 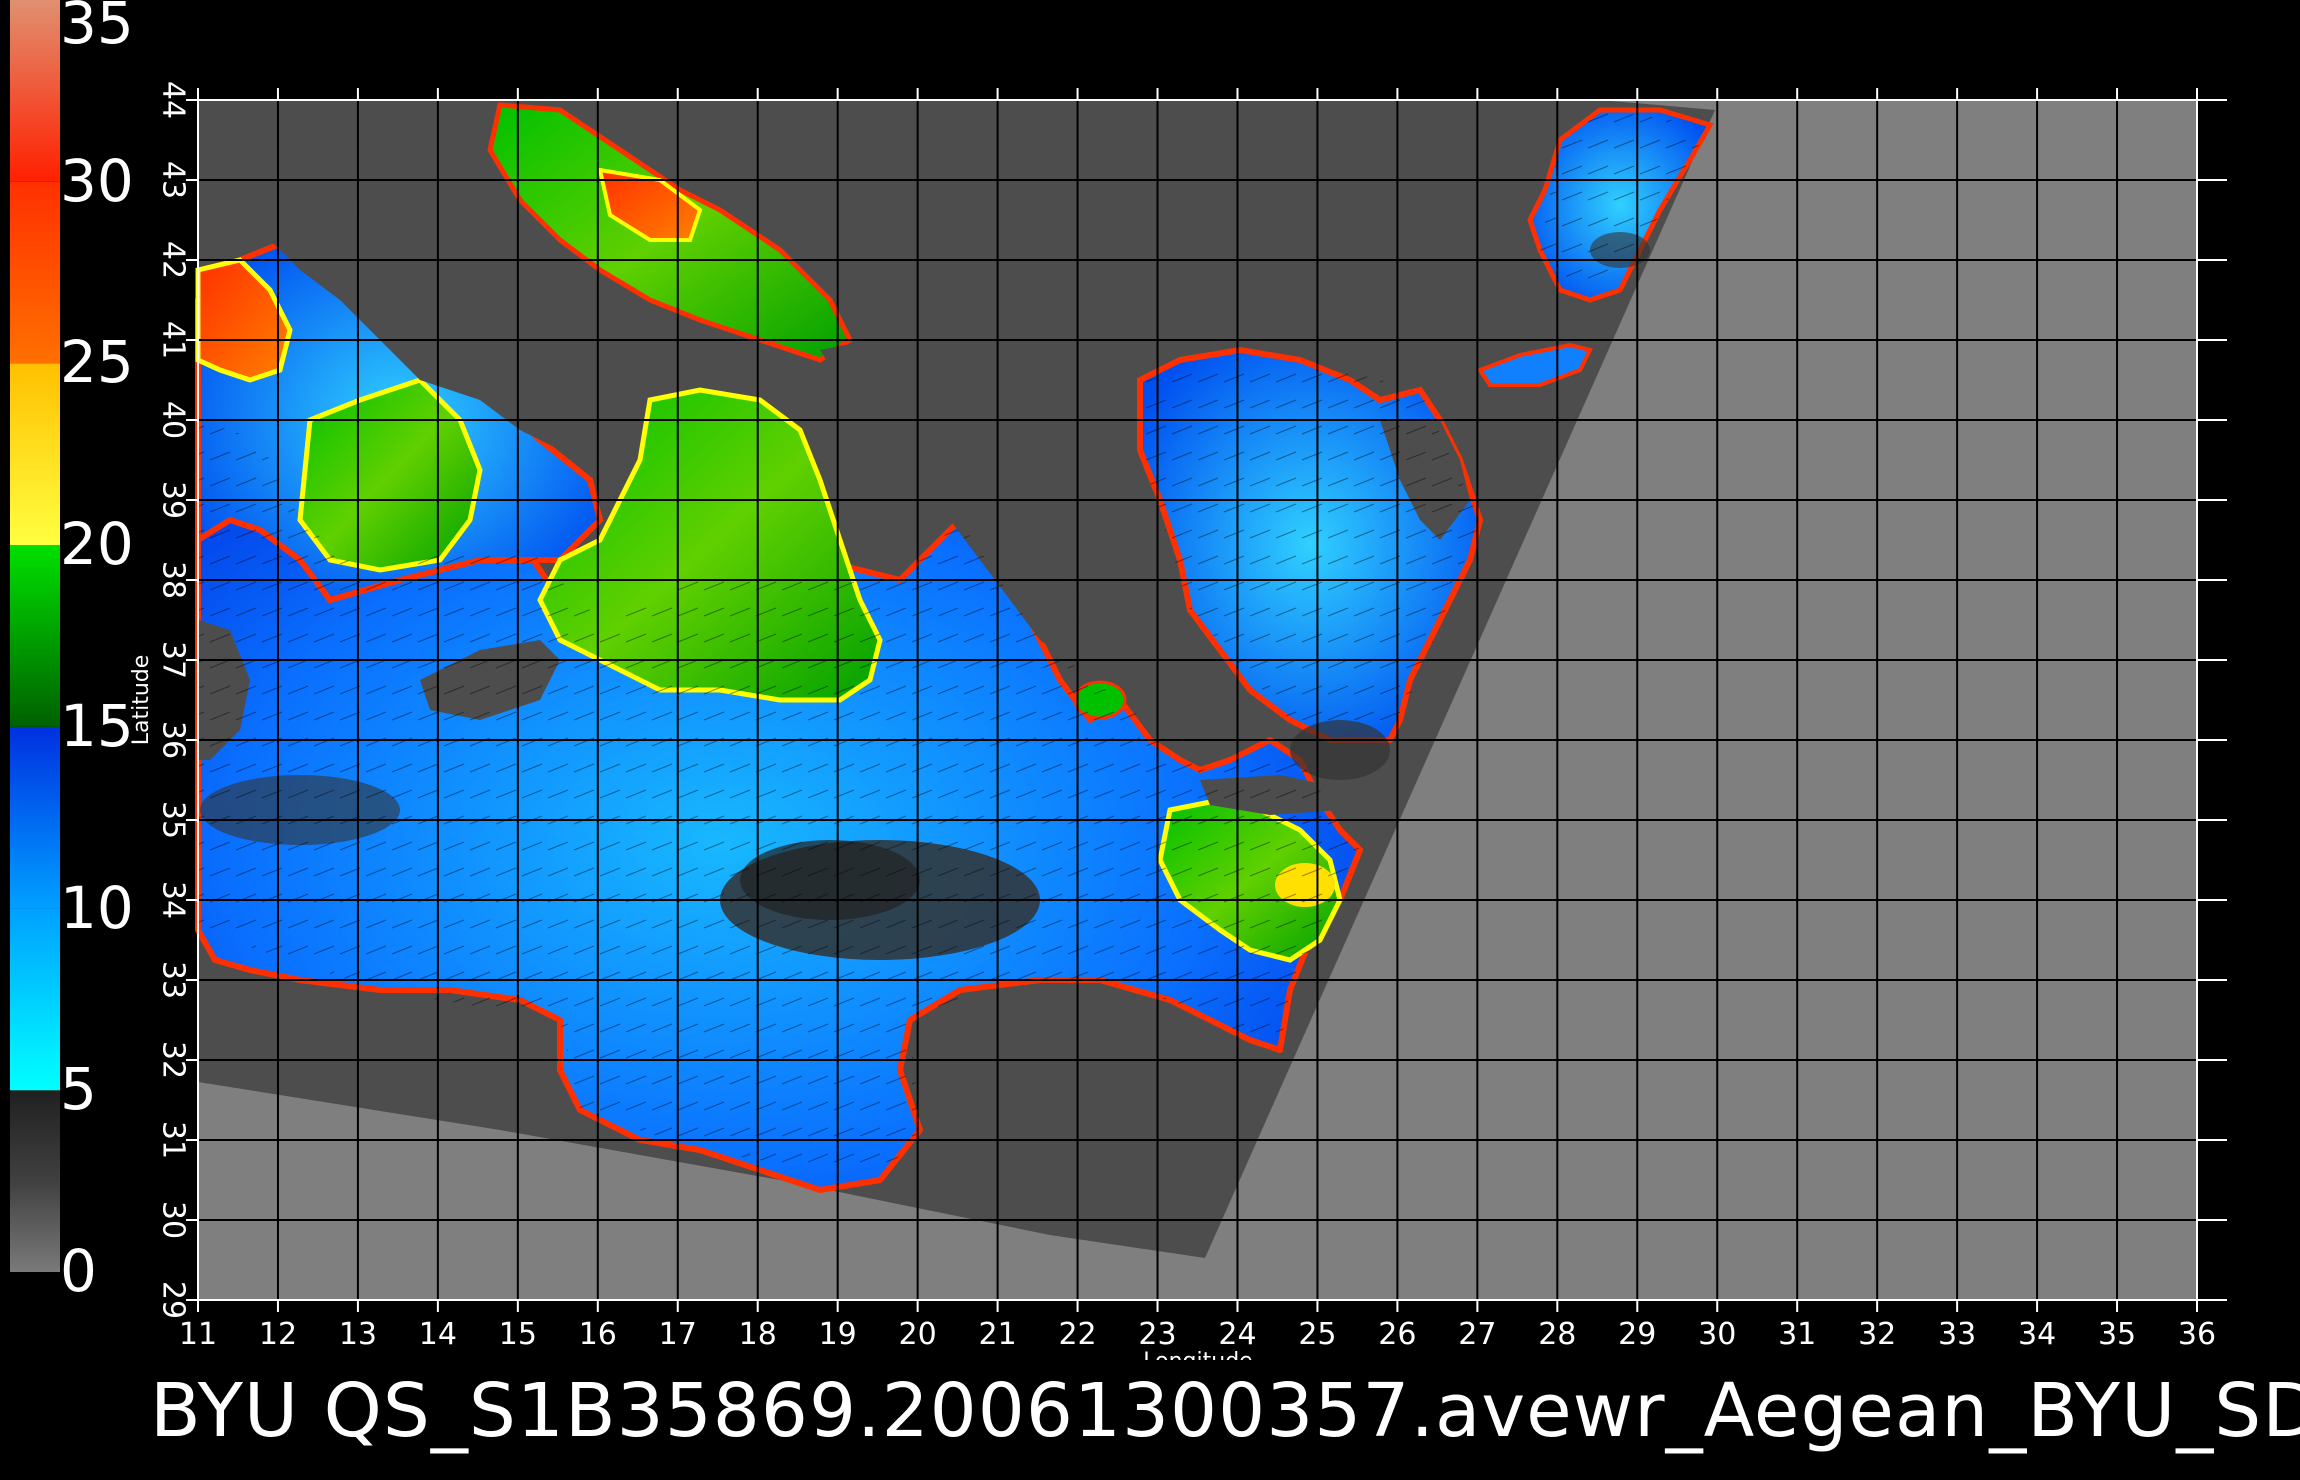 I want to click on y-tick-label: 34, so click(x=173, y=900).